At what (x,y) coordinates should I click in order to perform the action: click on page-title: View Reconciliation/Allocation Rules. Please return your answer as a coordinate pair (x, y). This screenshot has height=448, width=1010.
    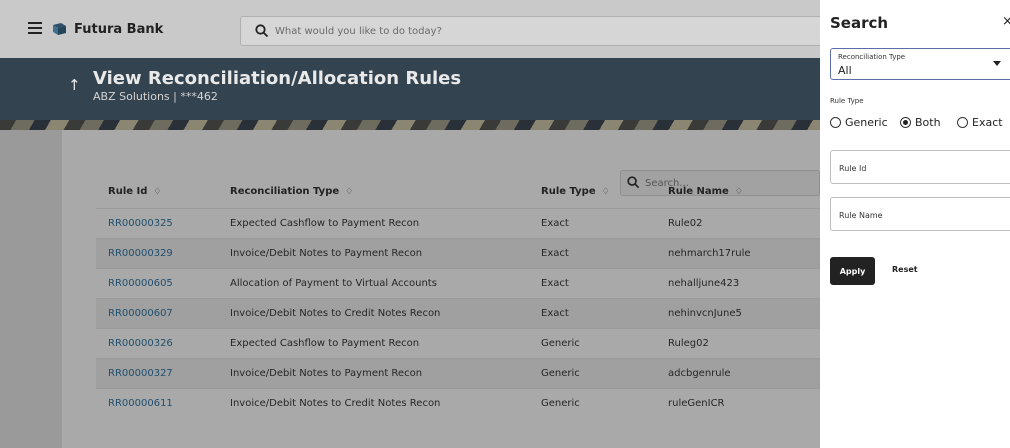
    Looking at the image, I should click on (277, 78).